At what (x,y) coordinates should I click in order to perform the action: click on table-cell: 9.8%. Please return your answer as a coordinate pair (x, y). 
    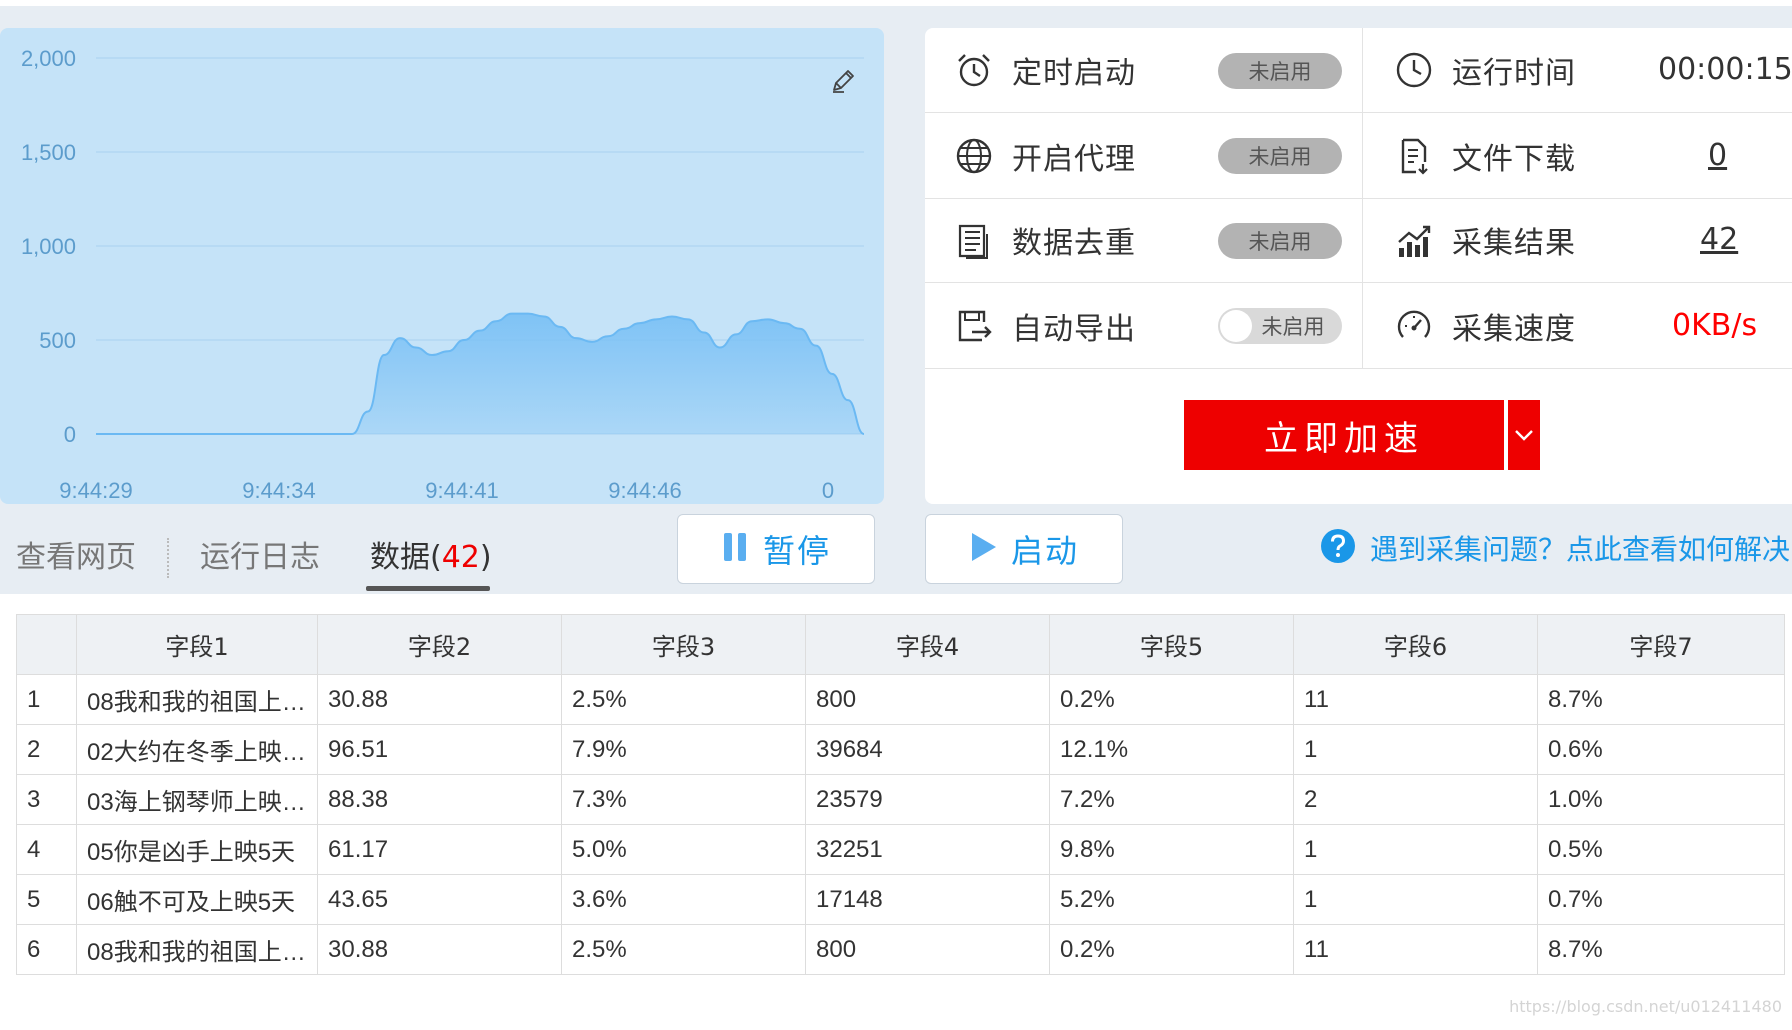
    Looking at the image, I should click on (1171, 849).